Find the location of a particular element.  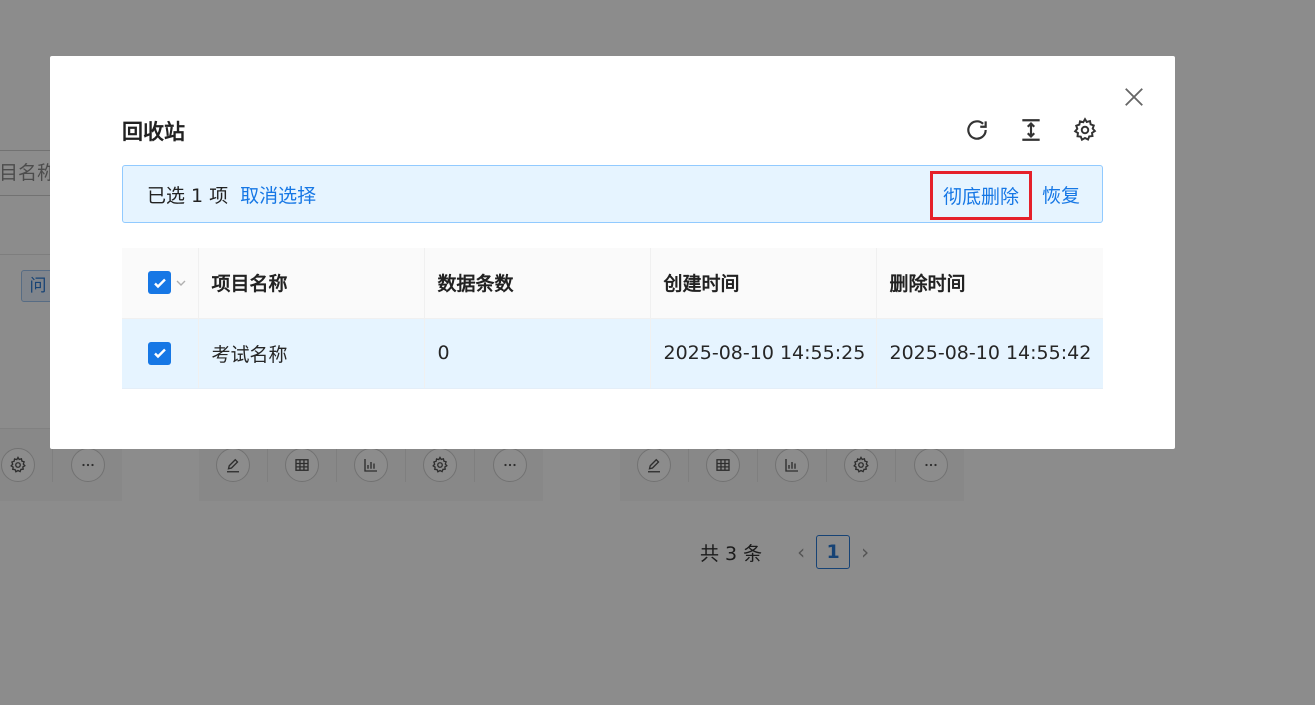

highlight-box: 彻底删除 is located at coordinates (980, 195).